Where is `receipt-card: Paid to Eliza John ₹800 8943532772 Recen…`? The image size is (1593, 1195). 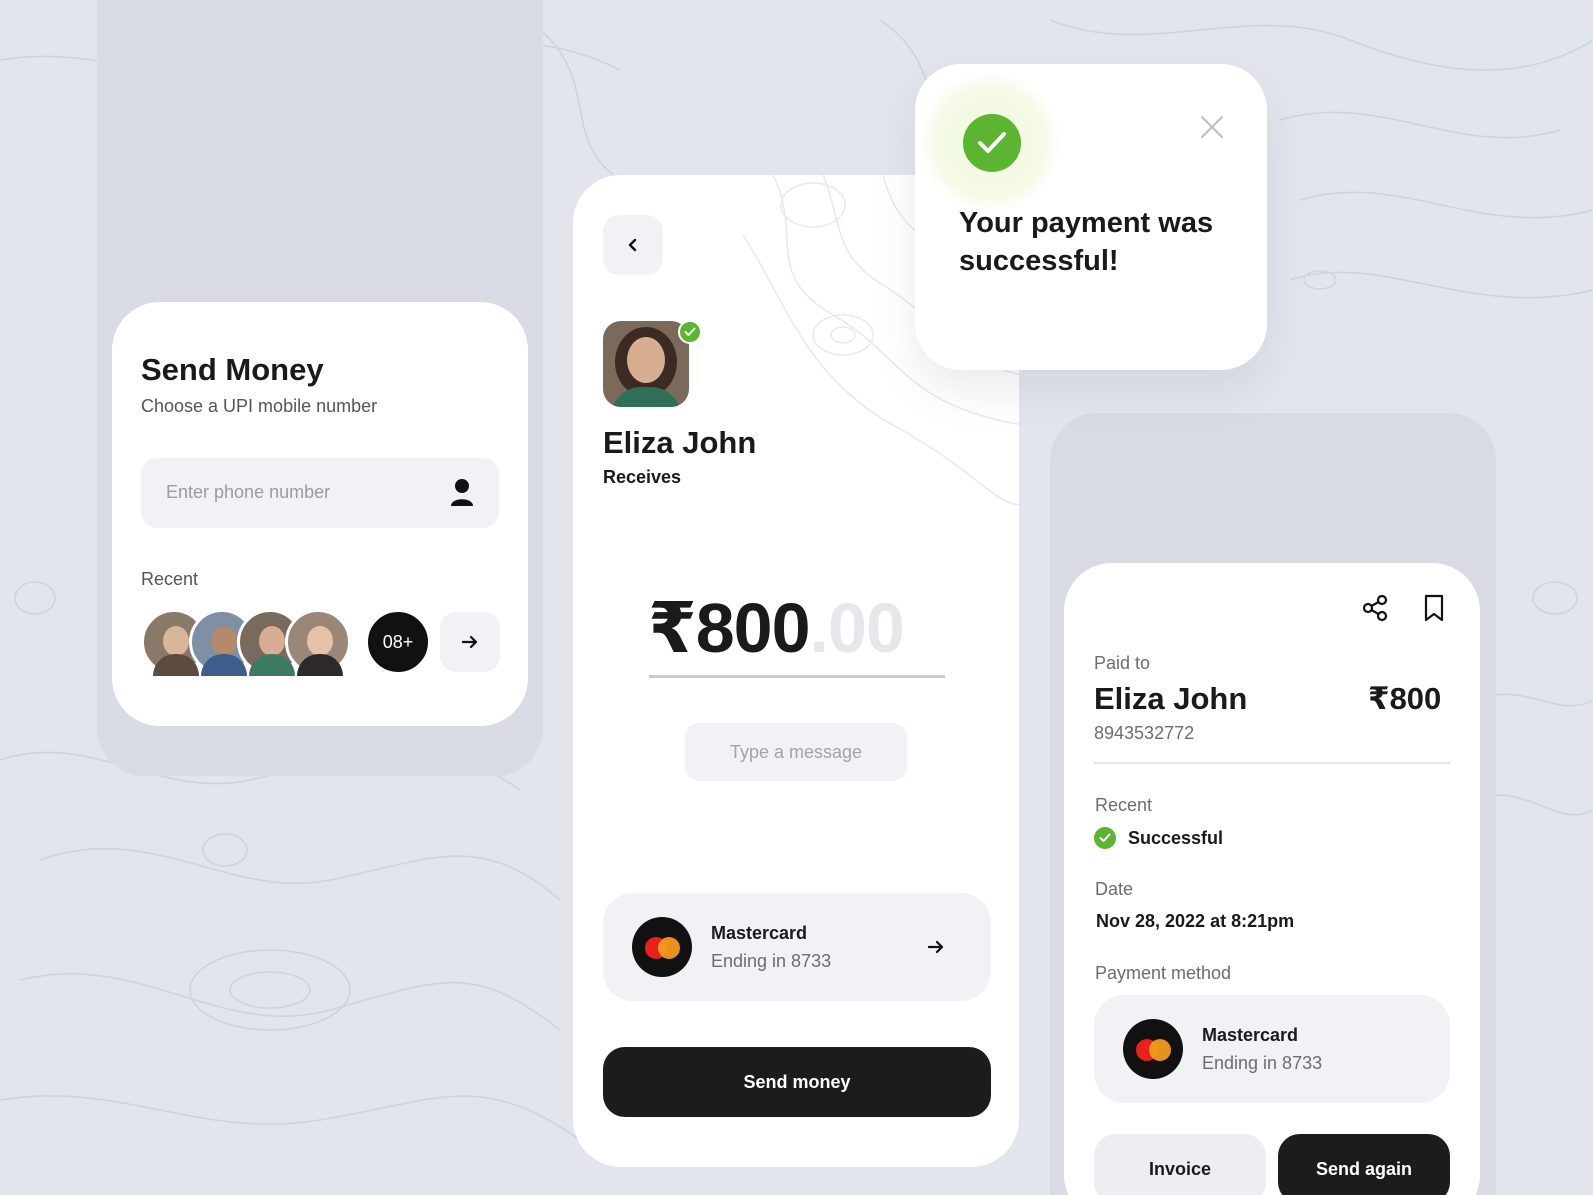
receipt-card: Paid to Eliza John ₹800 8943532772 Recen… is located at coordinates (1272, 879).